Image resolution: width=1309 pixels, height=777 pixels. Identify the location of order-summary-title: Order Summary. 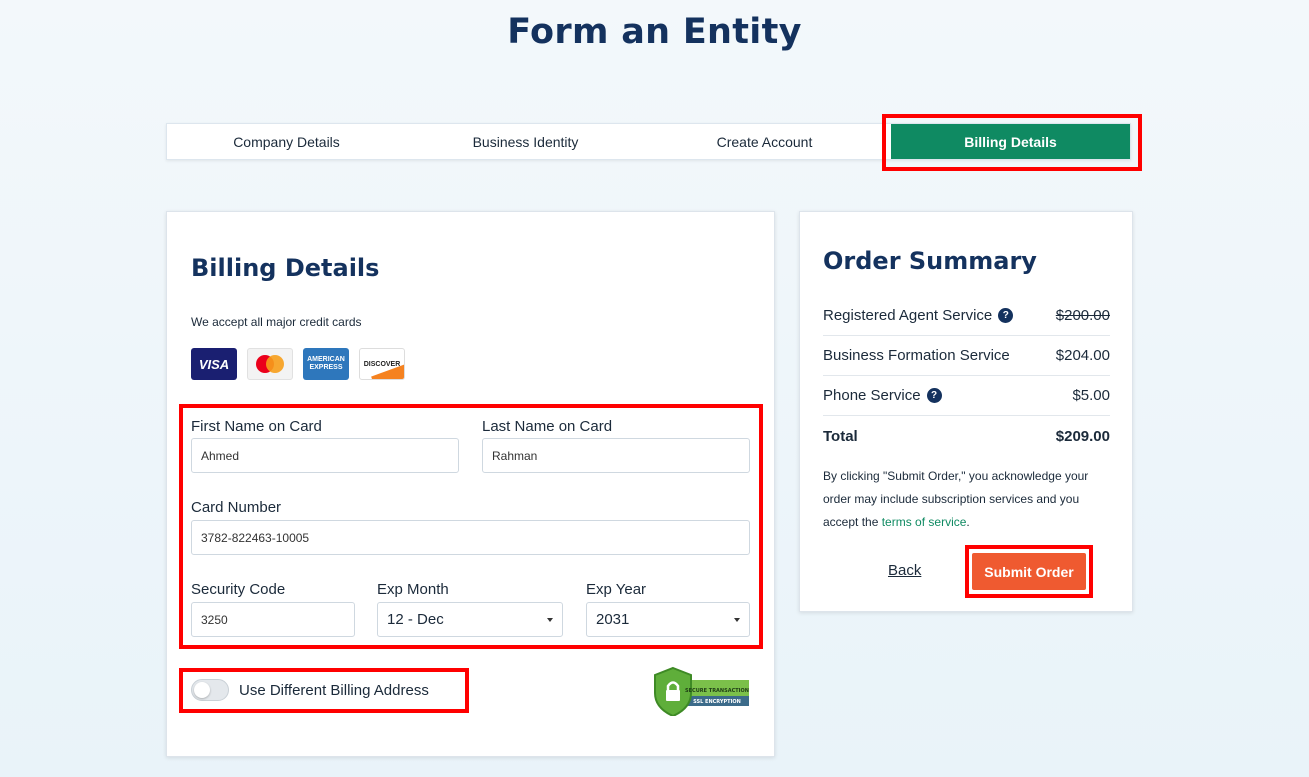
(930, 261).